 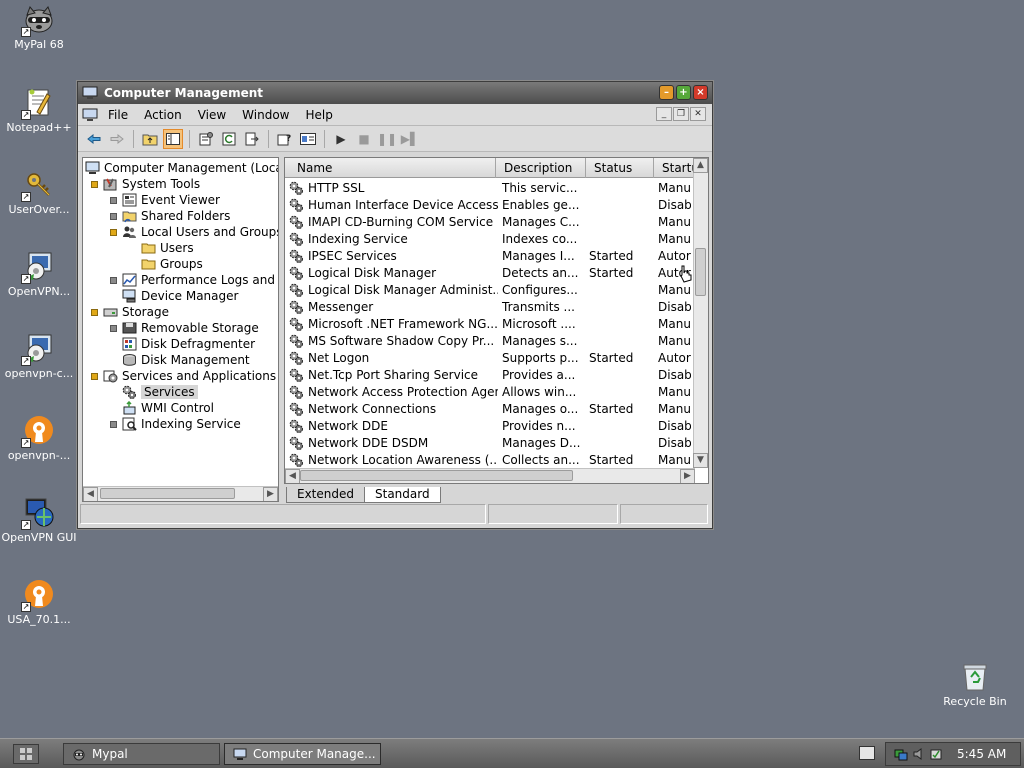 What do you see at coordinates (117, 139) in the screenshot?
I see `forward-icon` at bounding box center [117, 139].